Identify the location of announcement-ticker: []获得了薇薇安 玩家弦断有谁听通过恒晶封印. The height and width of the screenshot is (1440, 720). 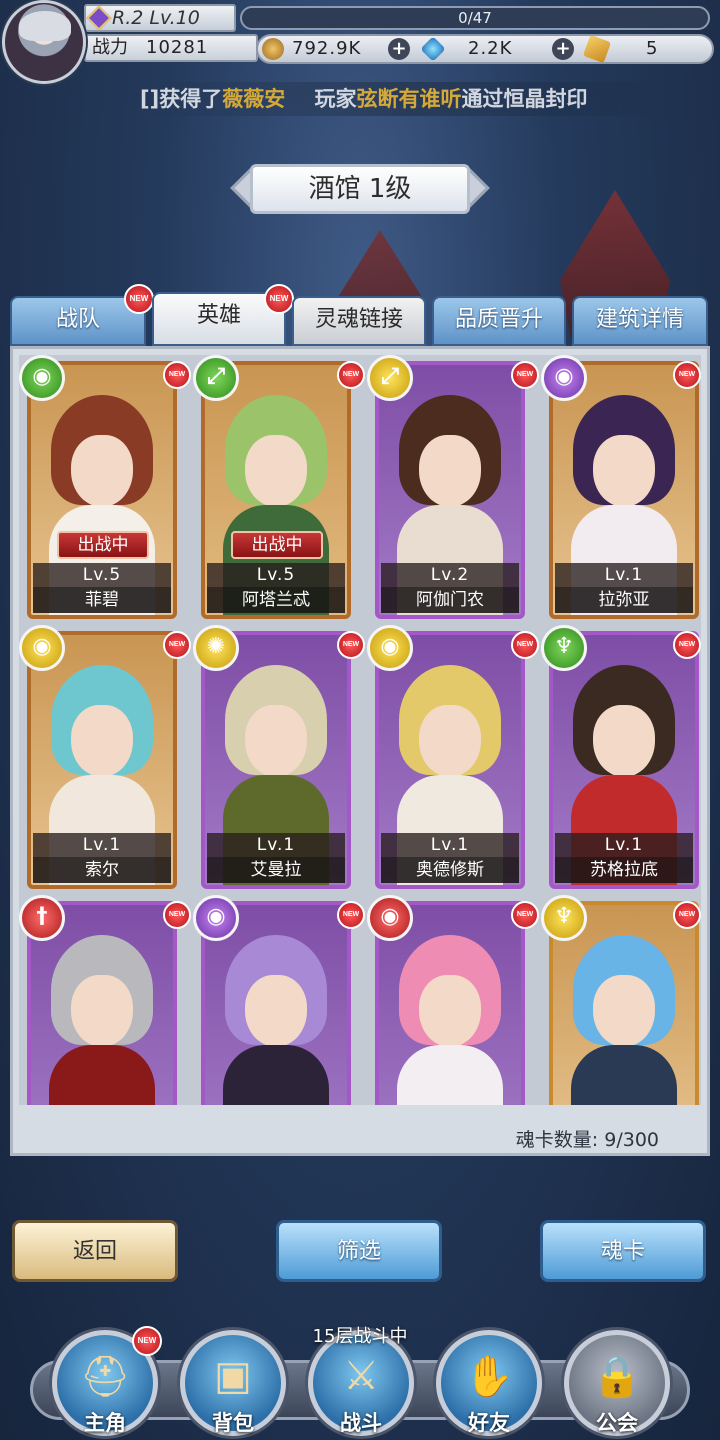
(400, 99).